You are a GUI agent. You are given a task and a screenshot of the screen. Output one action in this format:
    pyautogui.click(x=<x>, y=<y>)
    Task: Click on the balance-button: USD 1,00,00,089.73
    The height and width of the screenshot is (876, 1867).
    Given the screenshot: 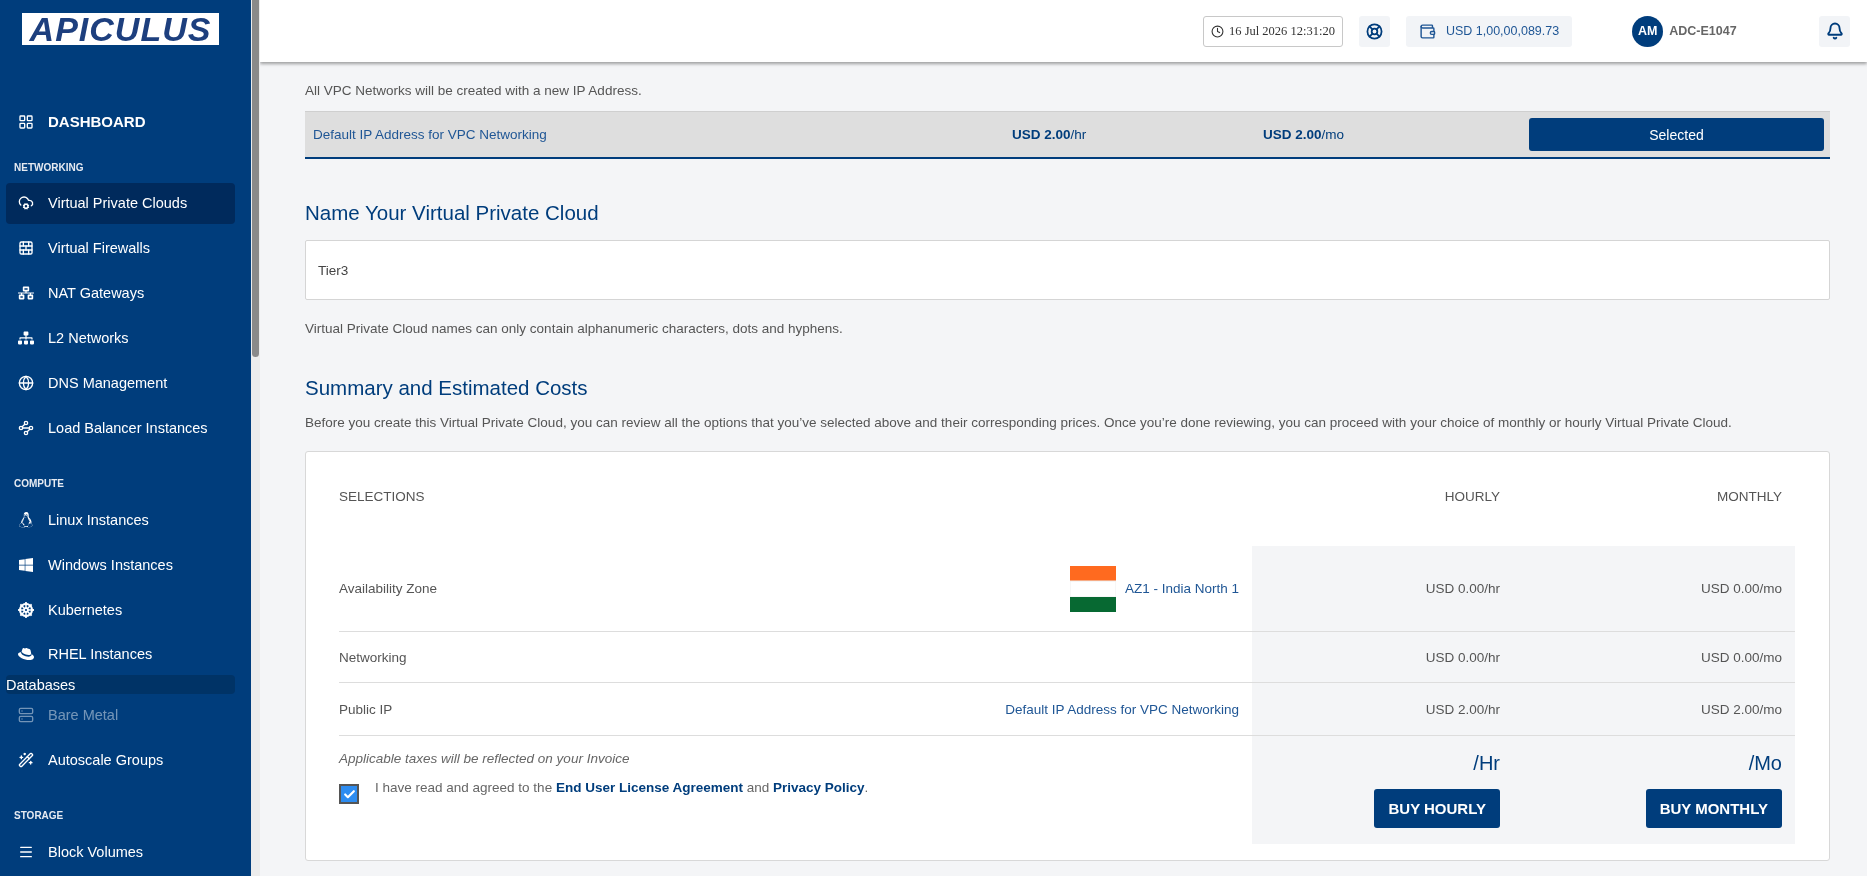 What is the action you would take?
    pyautogui.click(x=1489, y=31)
    